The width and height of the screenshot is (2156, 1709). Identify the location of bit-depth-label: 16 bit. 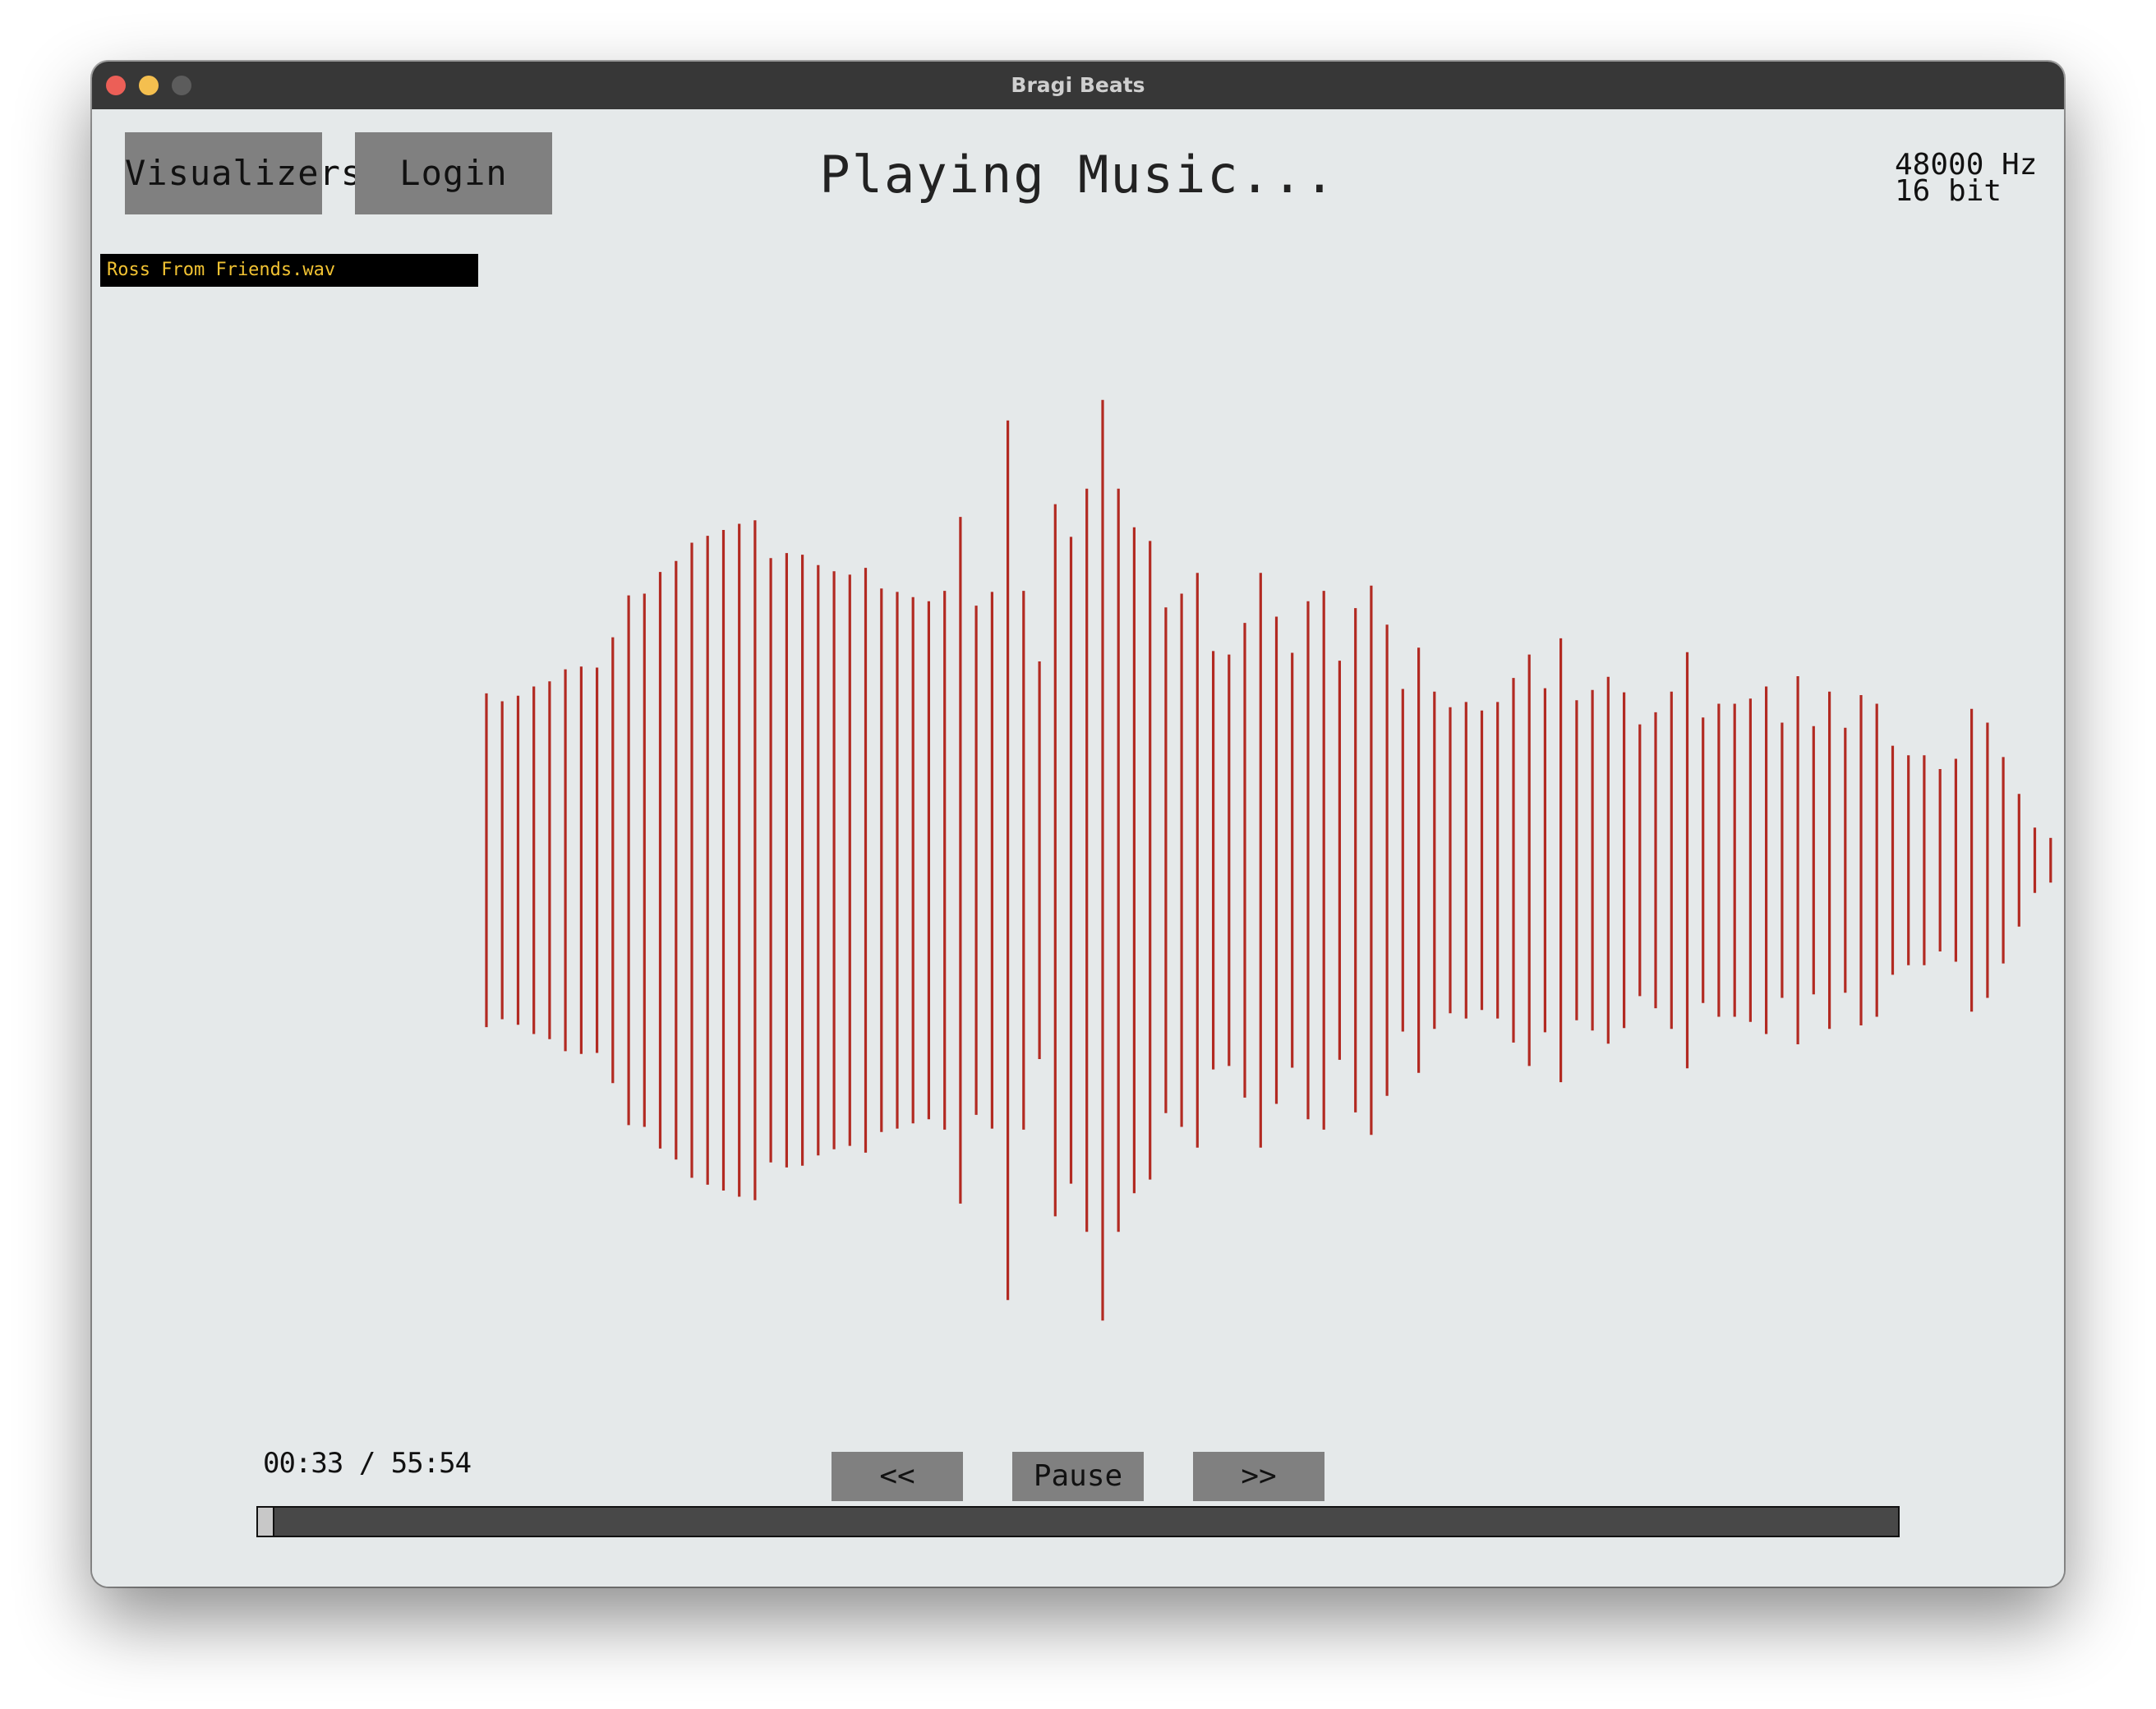
(1948, 191).